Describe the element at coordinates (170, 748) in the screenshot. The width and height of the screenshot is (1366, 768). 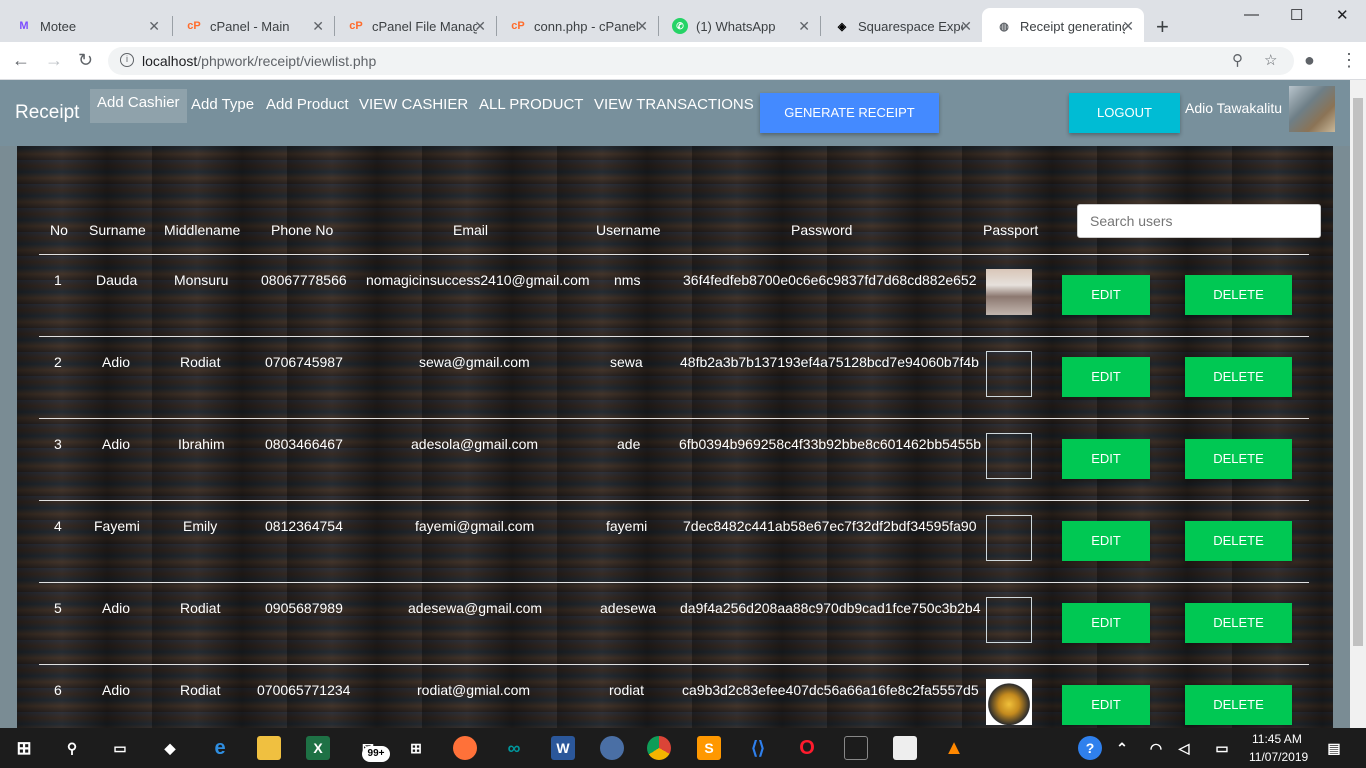
I see `dropbox-icon: ◆` at that location.